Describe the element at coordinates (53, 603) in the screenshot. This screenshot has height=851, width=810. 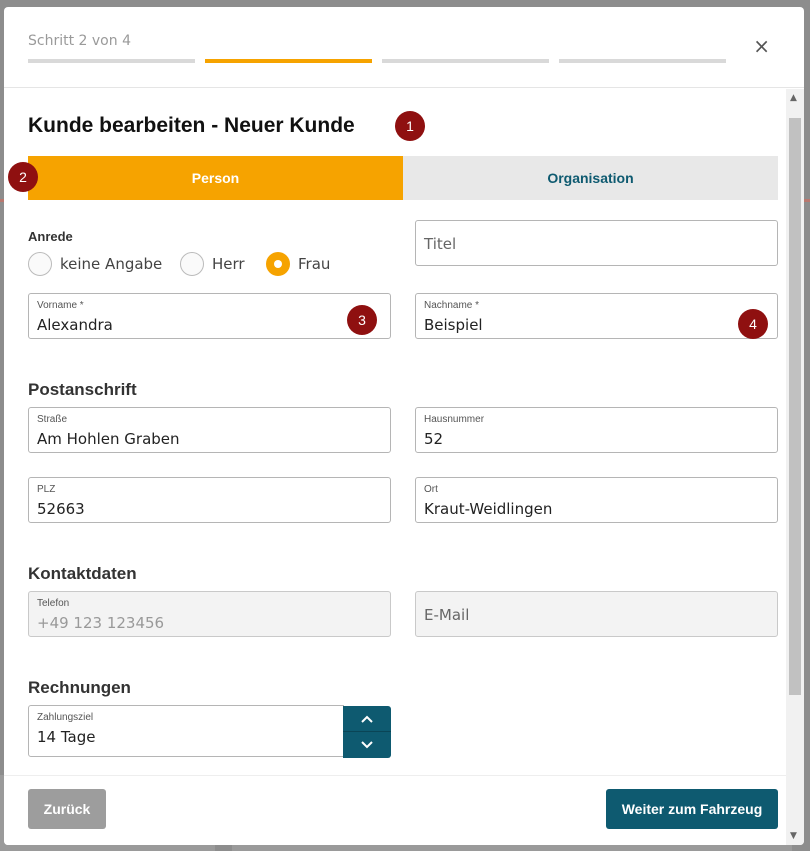
I see `telefon-label: Telefon` at that location.